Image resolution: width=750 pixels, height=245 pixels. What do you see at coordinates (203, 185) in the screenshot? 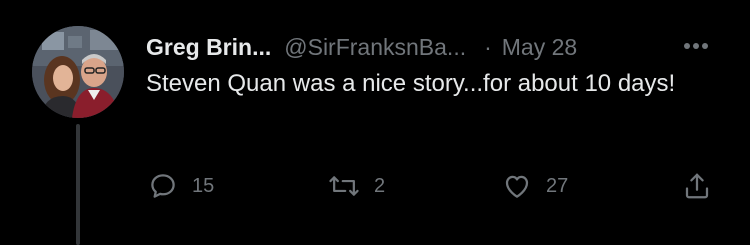
I see `reply-count: 15` at bounding box center [203, 185].